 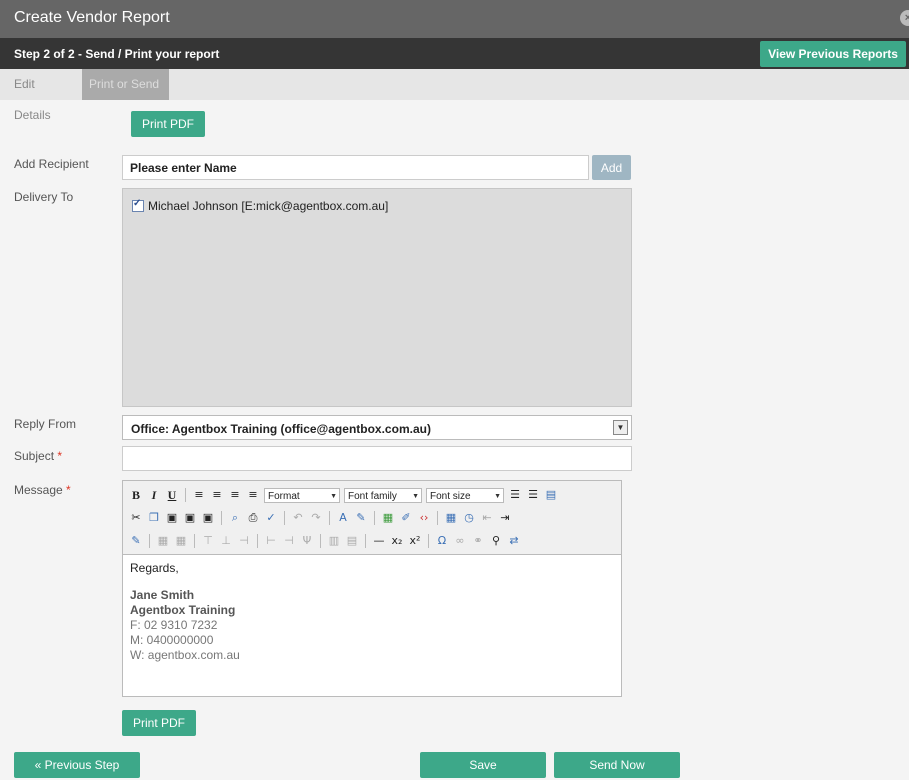 I want to click on text-color-icon: A, so click(x=343, y=518).